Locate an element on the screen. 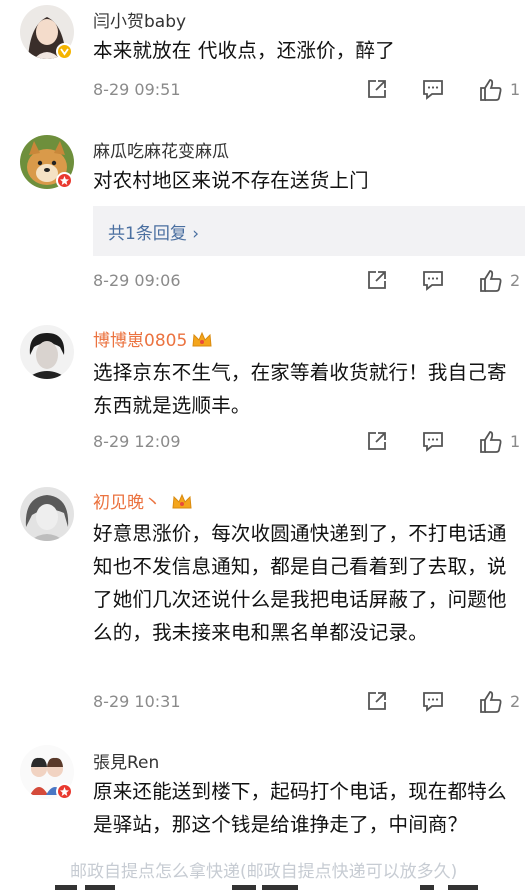 Image resolution: width=525 pixels, height=890 pixels. comment-meta: 8-29 09:06 2 is located at coordinates (309, 282).